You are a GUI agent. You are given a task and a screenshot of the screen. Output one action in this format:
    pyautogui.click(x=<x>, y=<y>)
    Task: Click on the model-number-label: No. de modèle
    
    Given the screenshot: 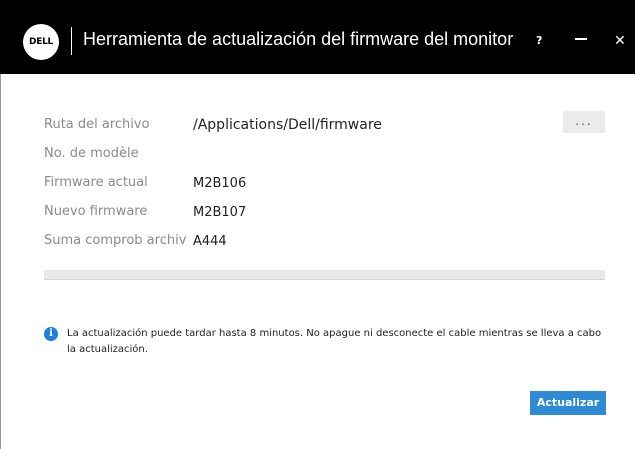 What is the action you would take?
    pyautogui.click(x=91, y=153)
    